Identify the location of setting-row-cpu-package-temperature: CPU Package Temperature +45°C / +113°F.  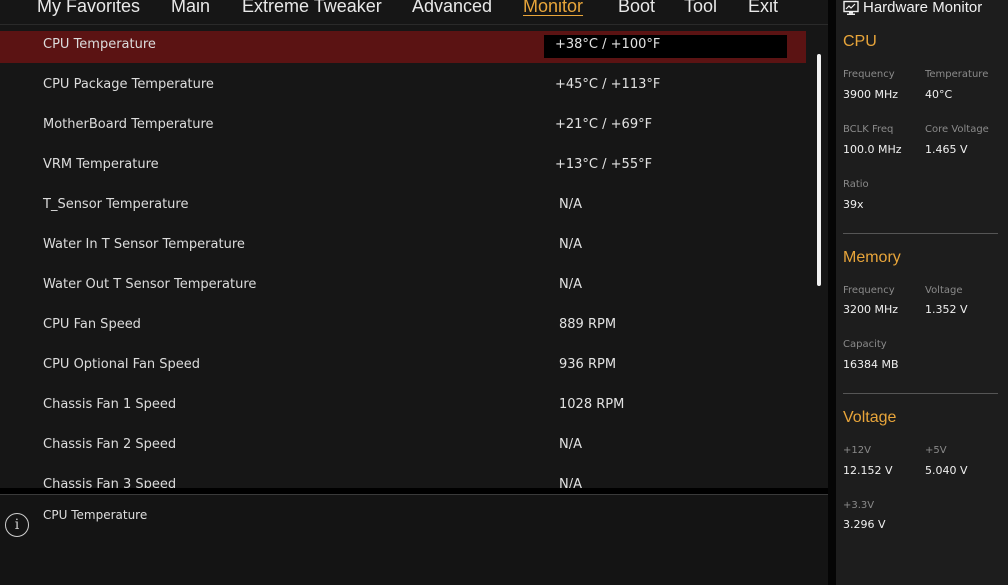
(403, 87).